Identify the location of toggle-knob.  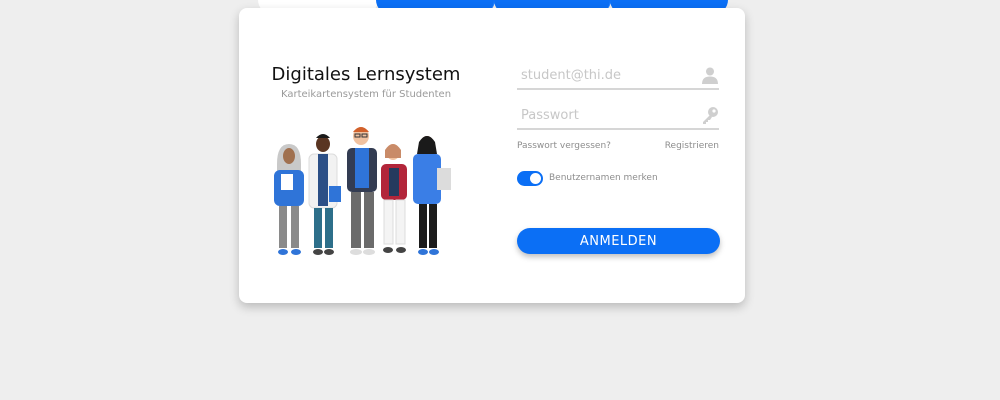
(535, 178).